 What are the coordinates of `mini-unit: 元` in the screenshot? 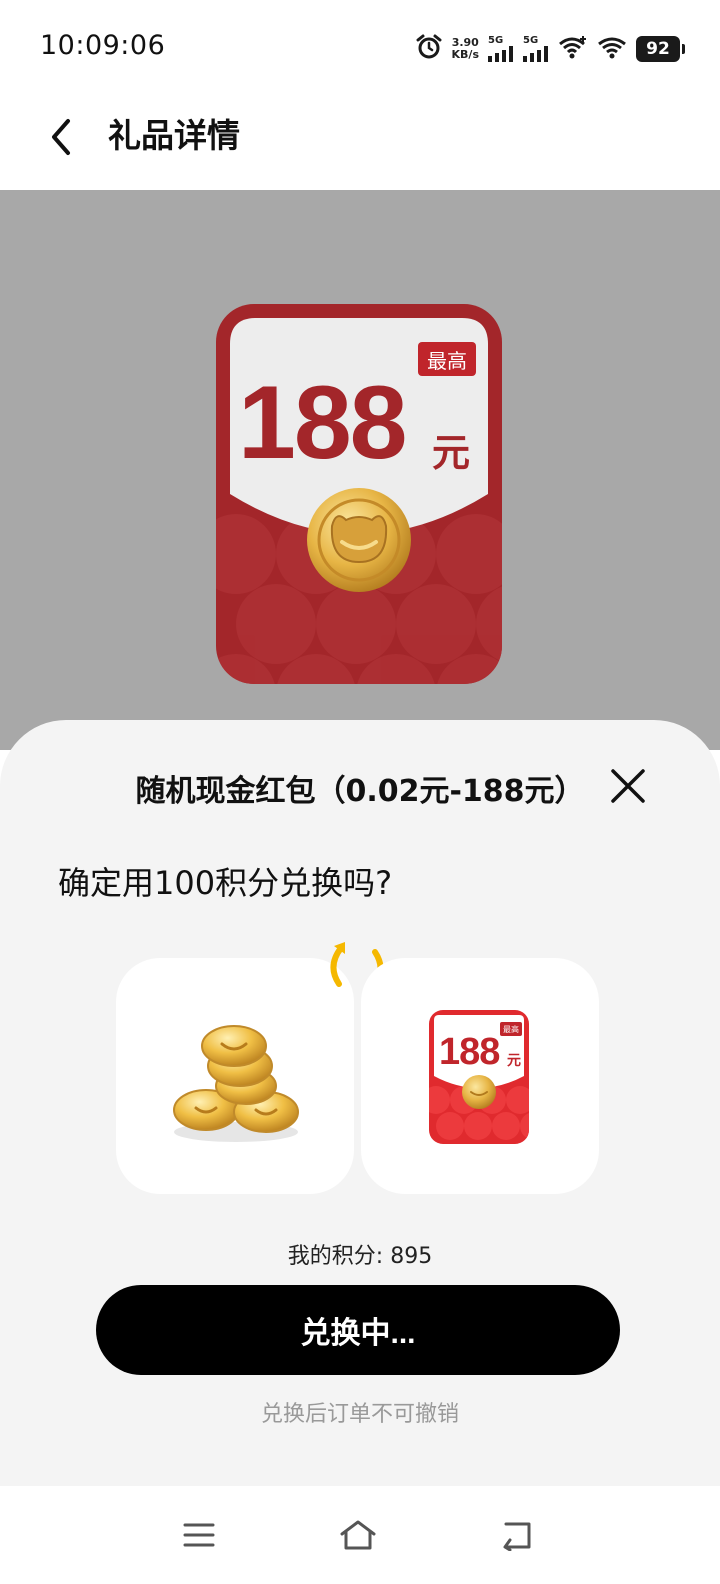 It's located at (514, 1061).